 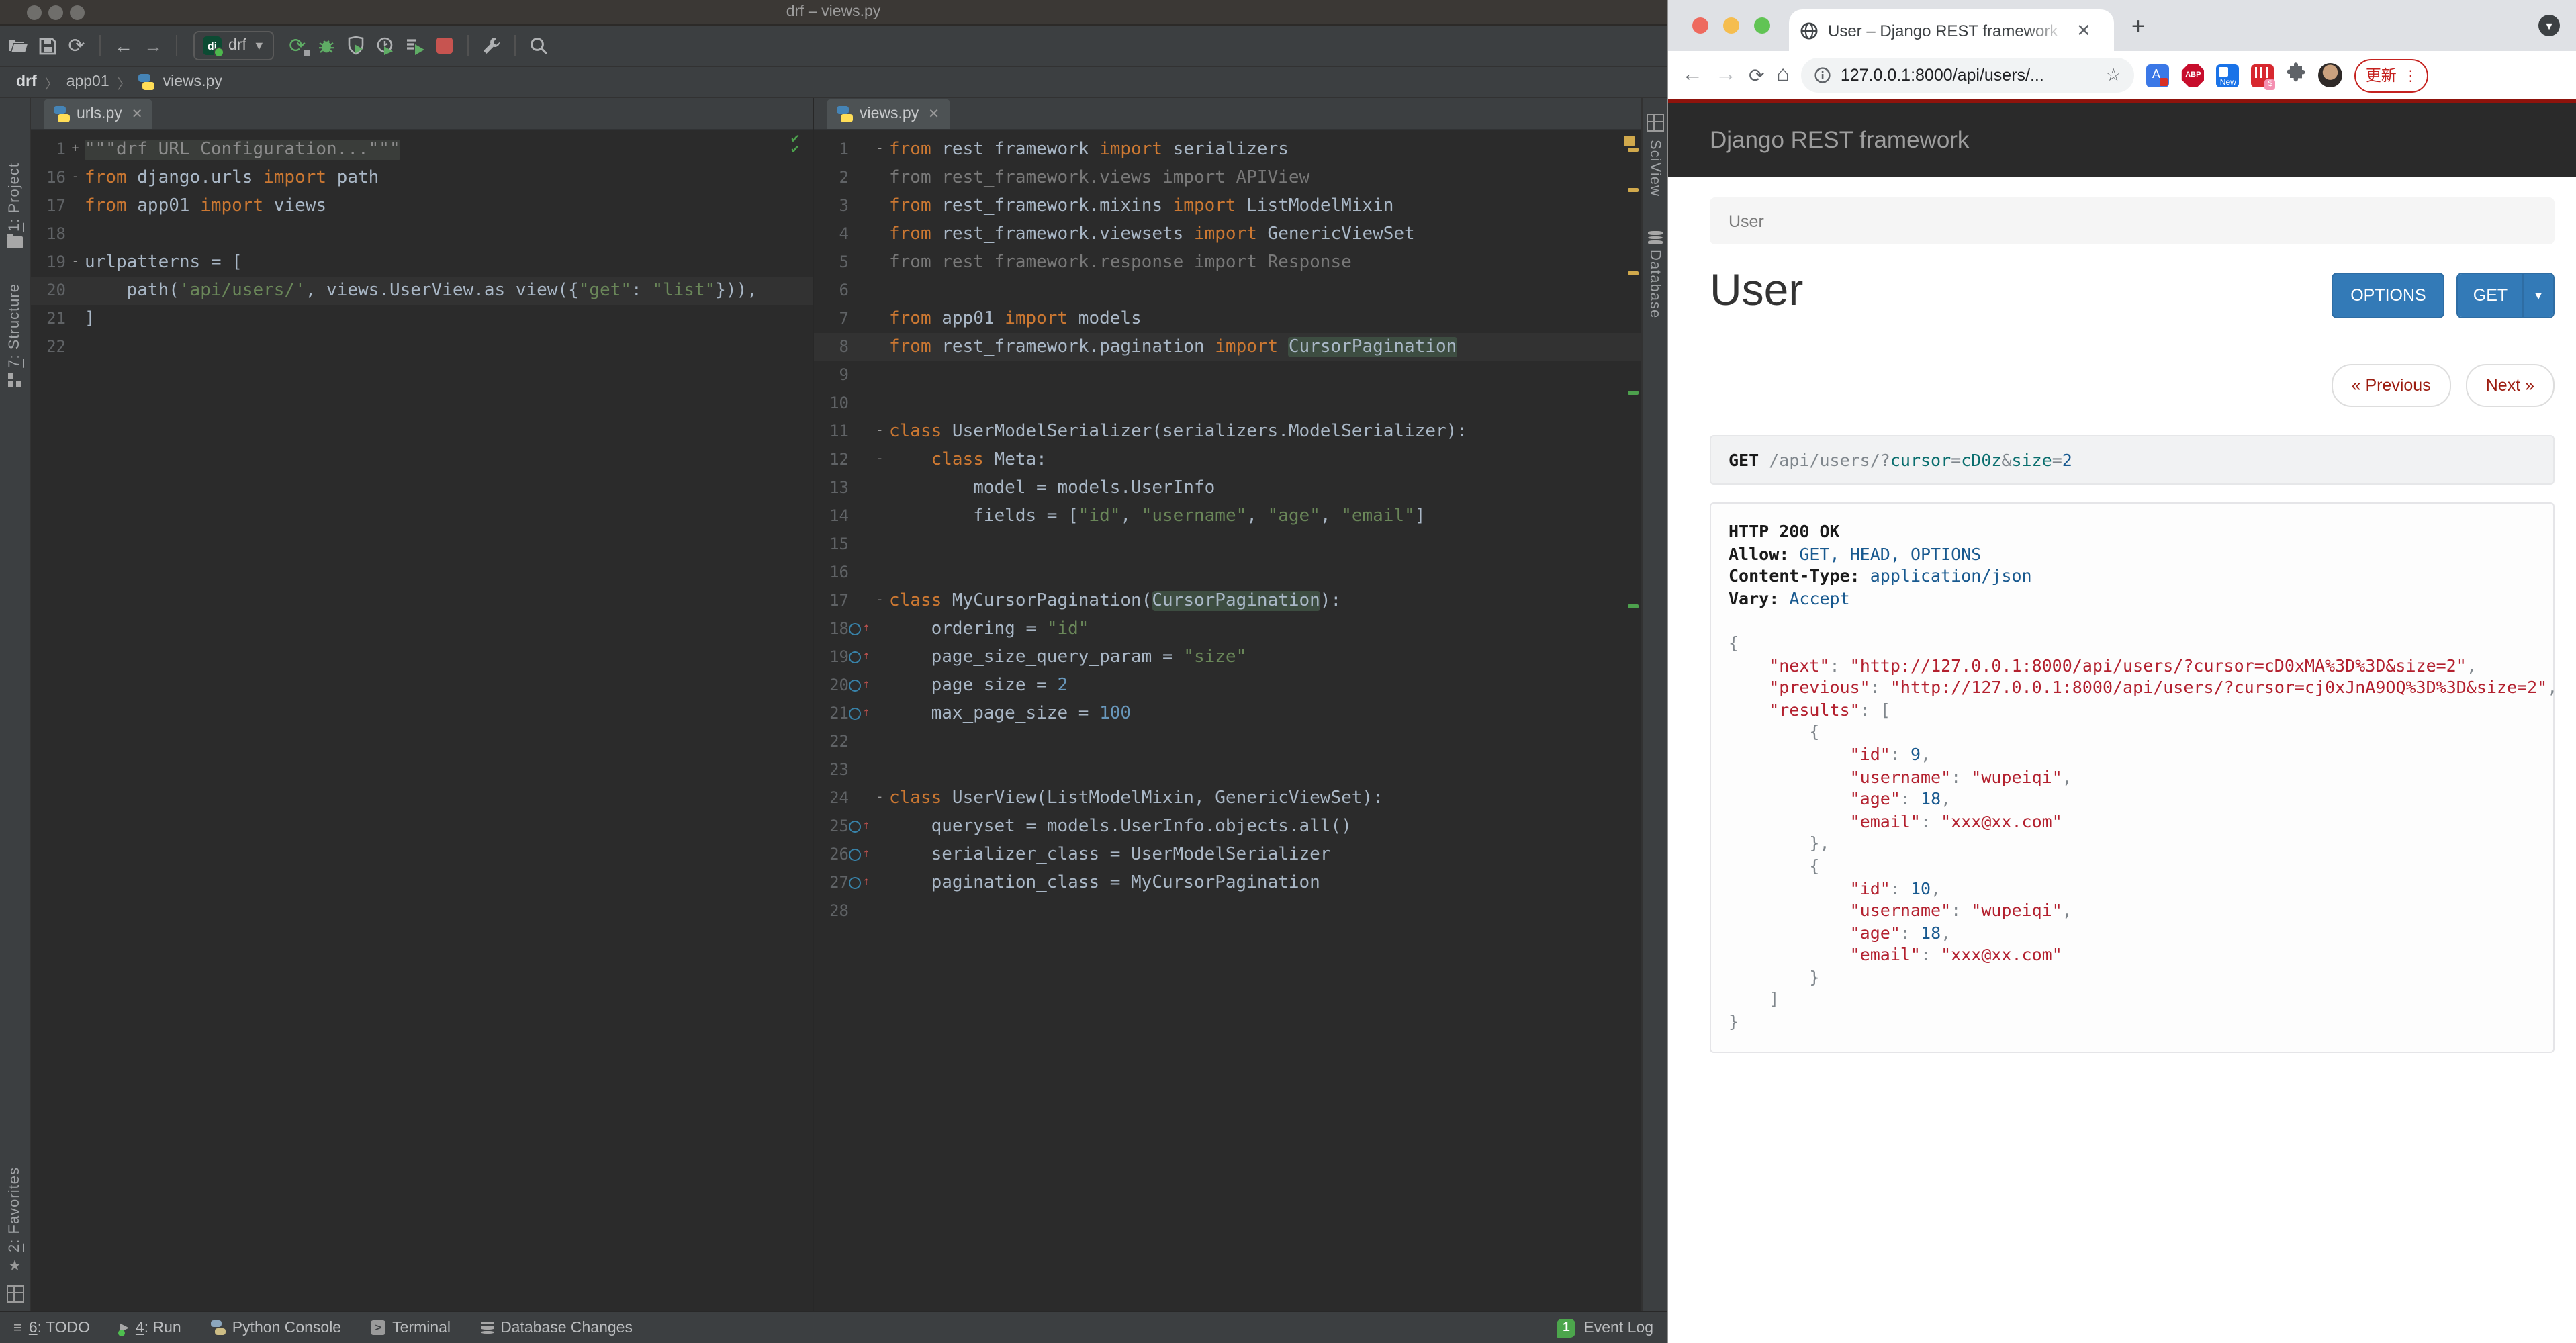 What do you see at coordinates (1227, 714) in the screenshot?
I see `code-line: 21 ↑ max_page_size = 100` at bounding box center [1227, 714].